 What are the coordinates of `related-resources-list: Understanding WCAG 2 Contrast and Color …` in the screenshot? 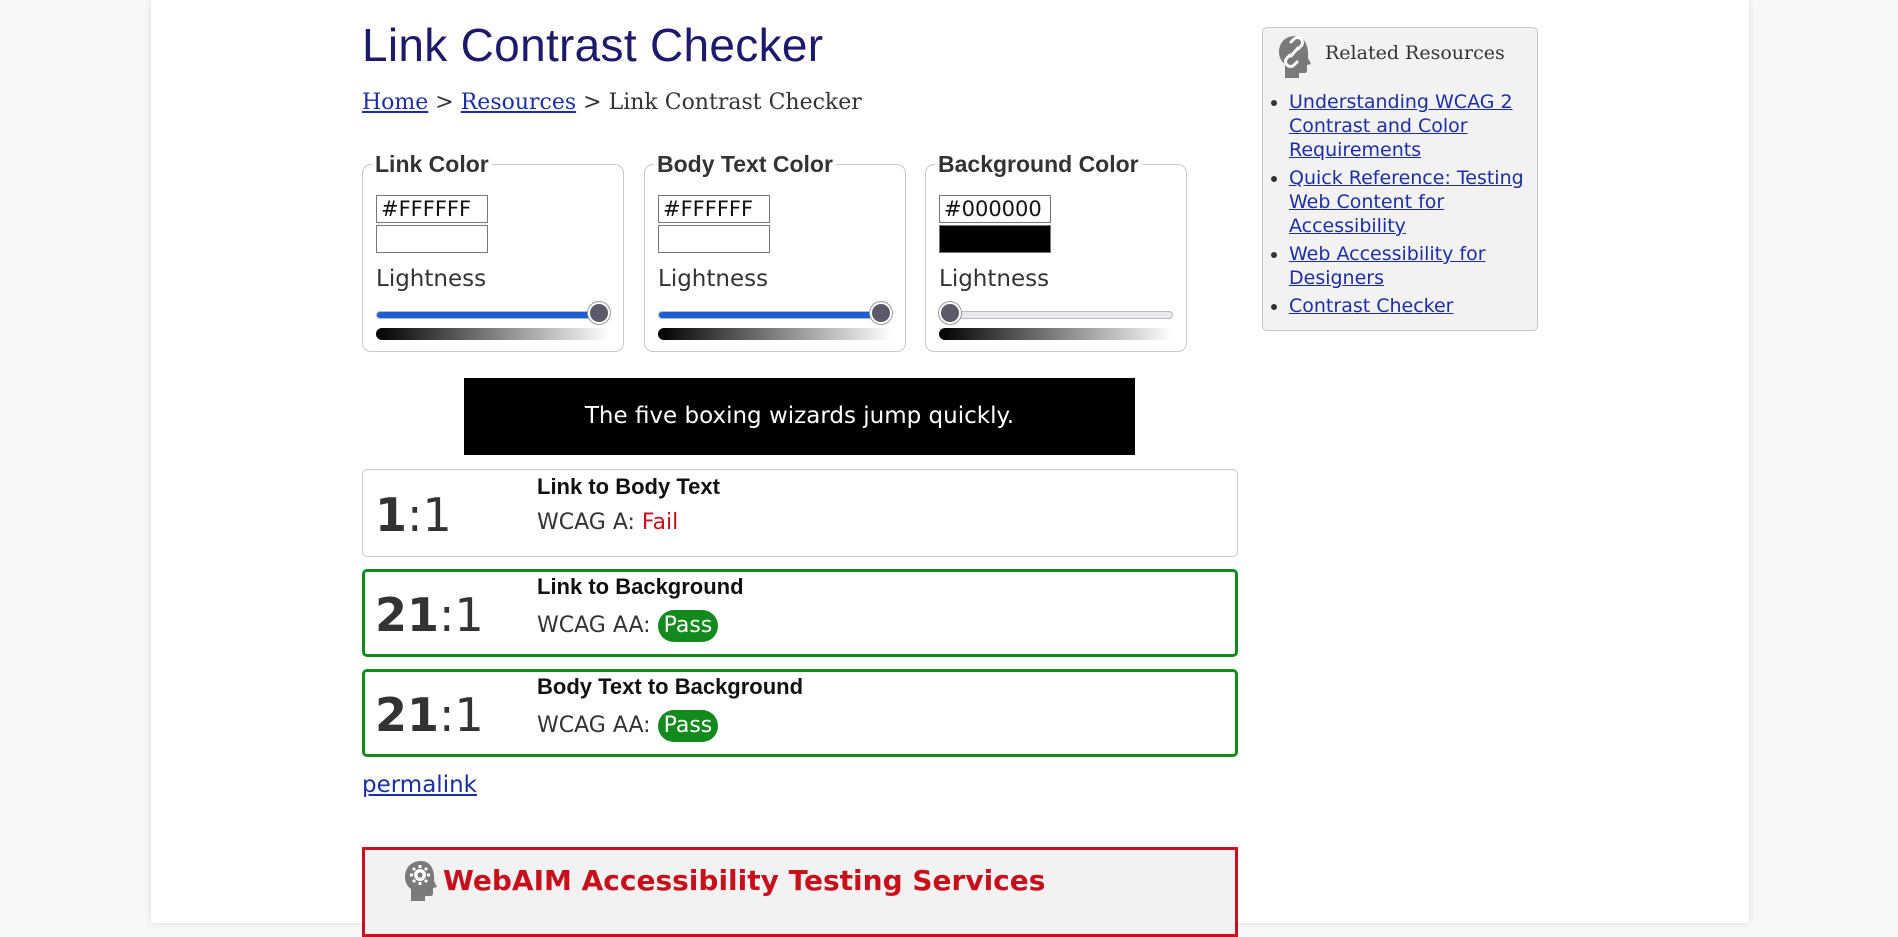 It's located at (1396, 206).